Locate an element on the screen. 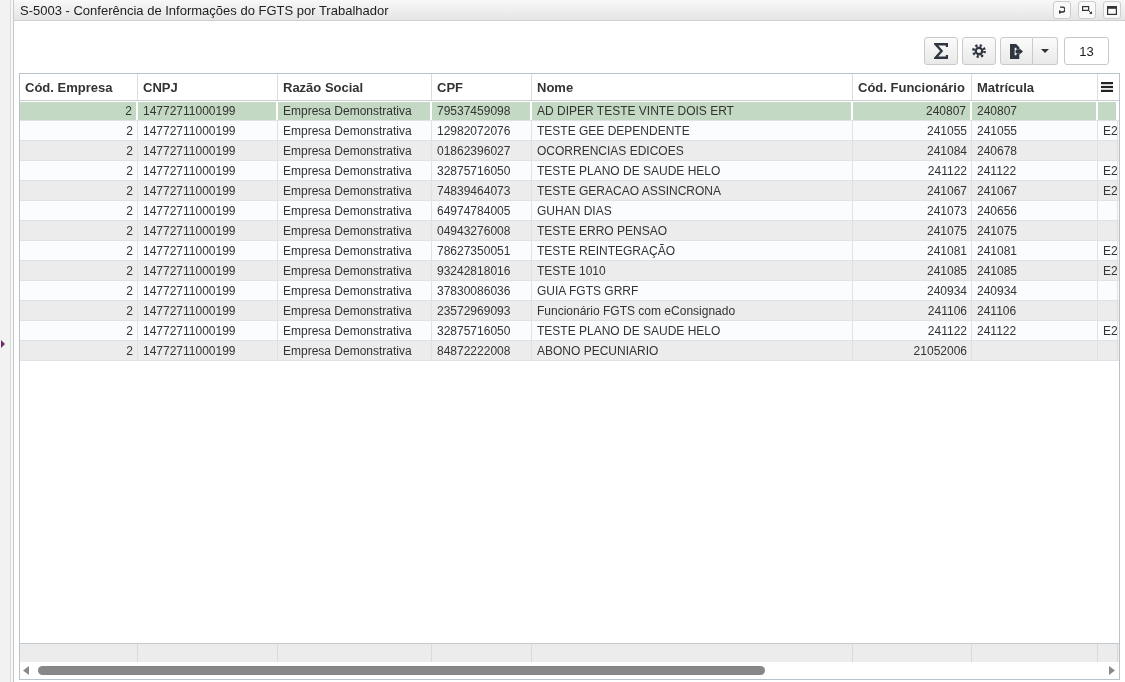 This screenshot has width=1125, height=682. table-row: 2 14772711000199 Empresa Demonstrativa 12982072076 TESTE GEE DEPENDENTE 241055 241055 E2 is located at coordinates (569, 131).